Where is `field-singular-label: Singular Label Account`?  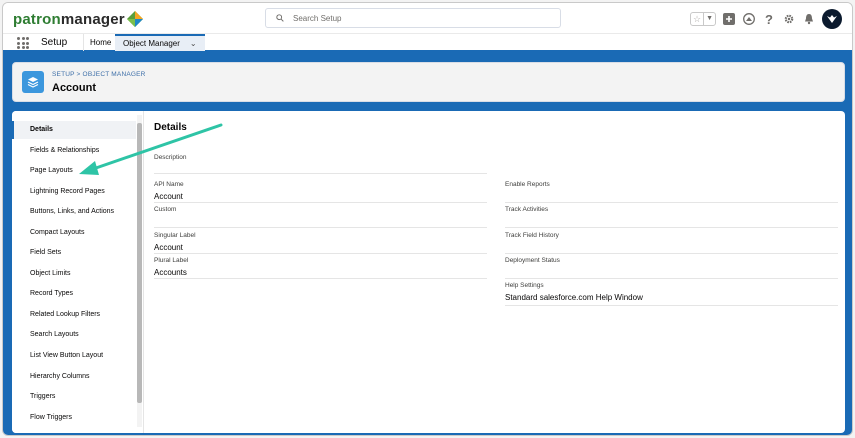 field-singular-label: Singular Label Account is located at coordinates (320, 243).